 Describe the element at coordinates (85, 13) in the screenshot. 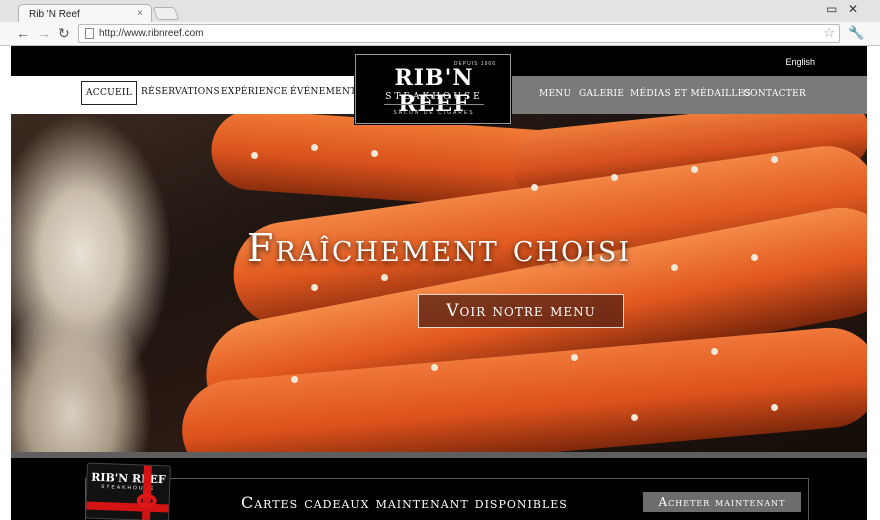

I see `browser-tab: Rib 'N Reef ×` at that location.